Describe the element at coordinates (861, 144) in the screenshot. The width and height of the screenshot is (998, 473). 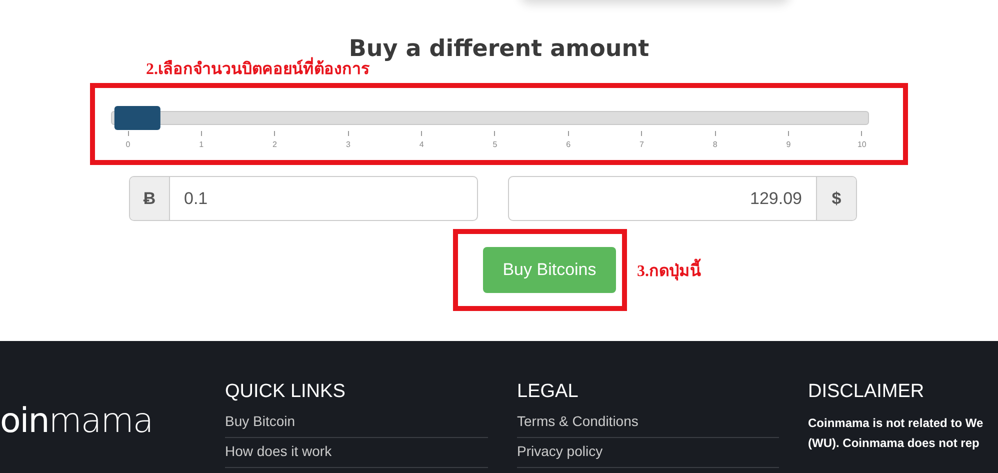
I see `tick-label: 10` at that location.